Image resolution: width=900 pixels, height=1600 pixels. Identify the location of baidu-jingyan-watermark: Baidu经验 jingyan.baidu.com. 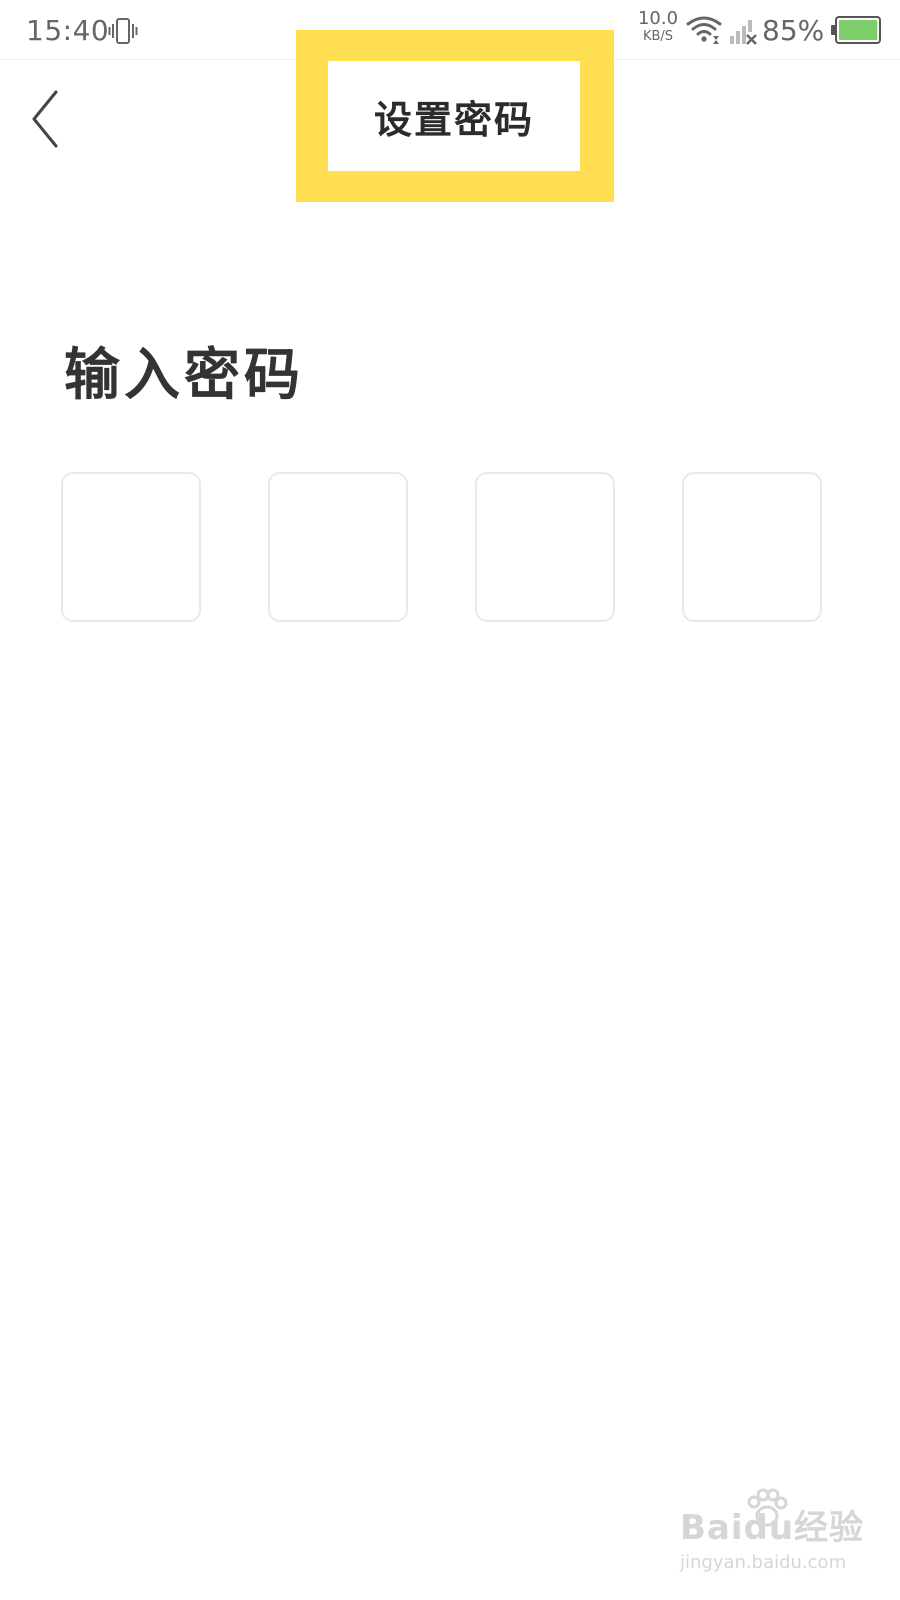
(780, 1539).